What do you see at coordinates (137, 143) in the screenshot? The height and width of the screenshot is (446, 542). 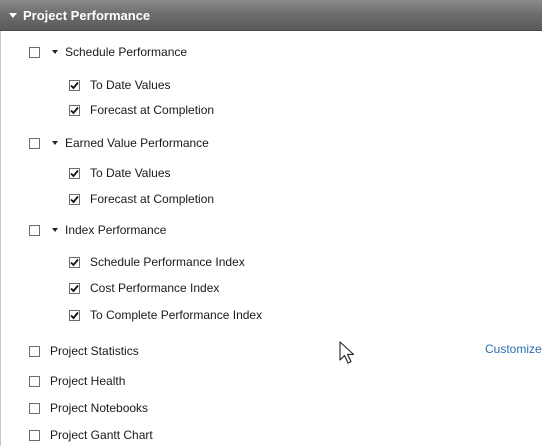 I see `group-label: Earned Value Performance` at bounding box center [137, 143].